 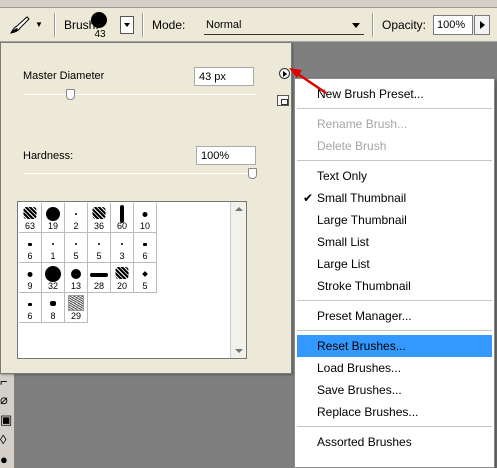 I want to click on brush-preset: 2, so click(x=76, y=218).